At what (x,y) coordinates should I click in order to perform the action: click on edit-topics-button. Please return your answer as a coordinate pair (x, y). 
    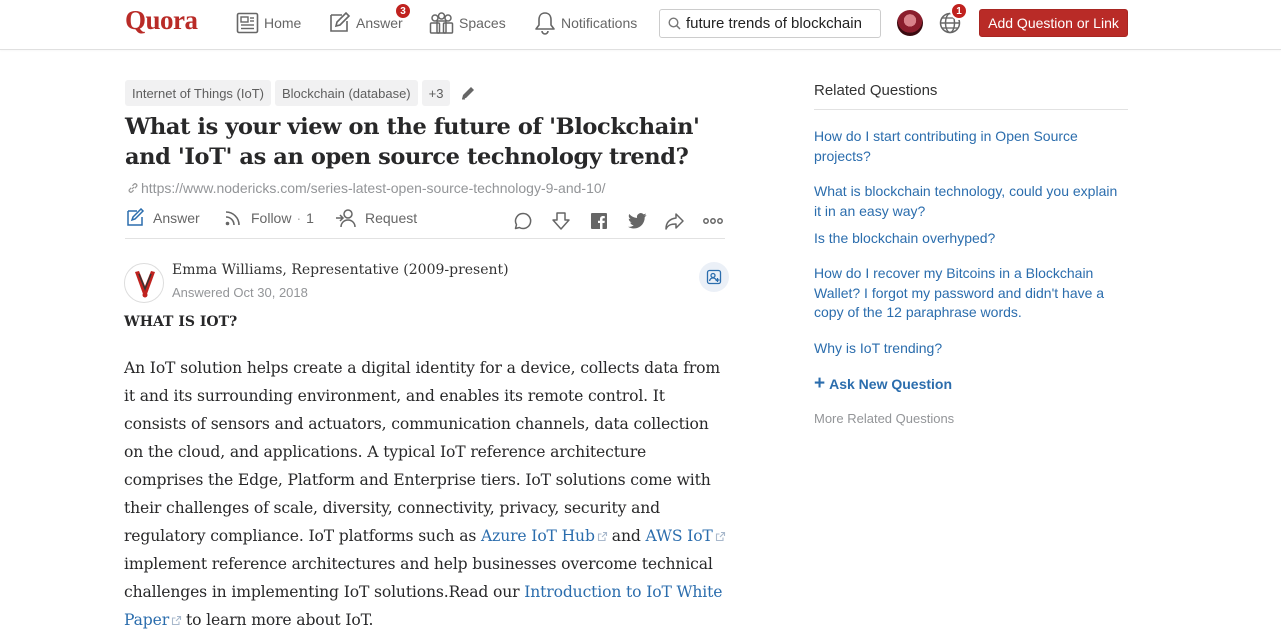
    Looking at the image, I should click on (468, 93).